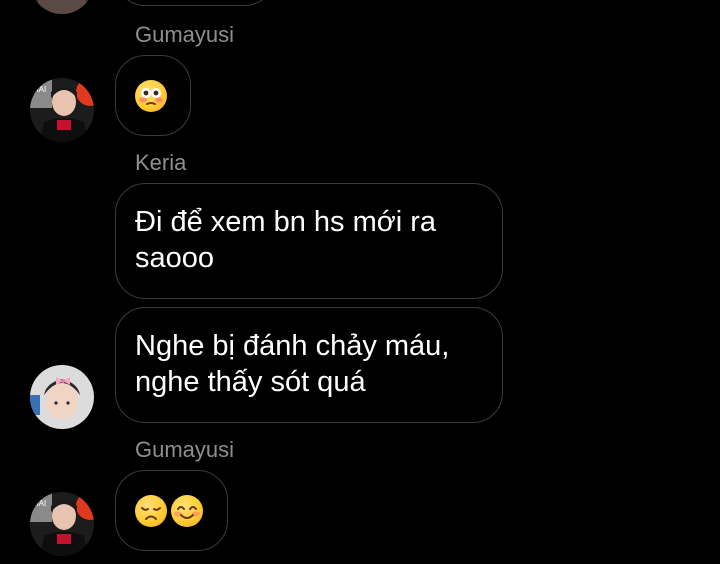  I want to click on message-bubble-top-cut, so click(195, 3).